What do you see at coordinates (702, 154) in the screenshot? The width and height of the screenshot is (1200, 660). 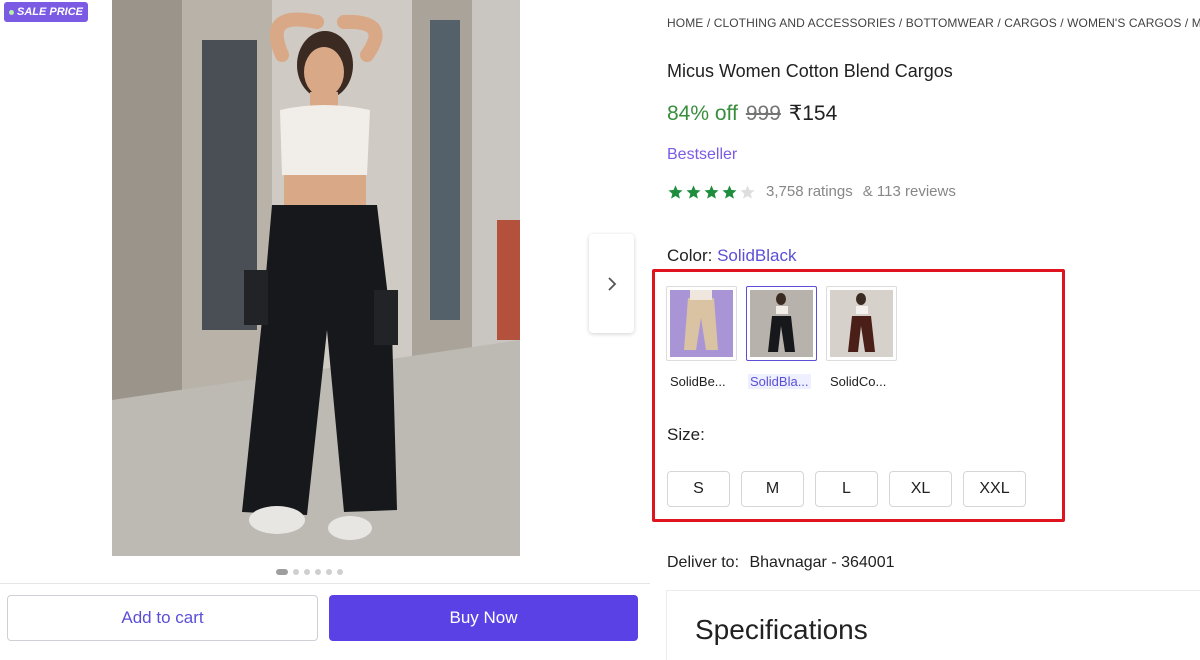 I see `bestseller-tag: Bestseller` at bounding box center [702, 154].